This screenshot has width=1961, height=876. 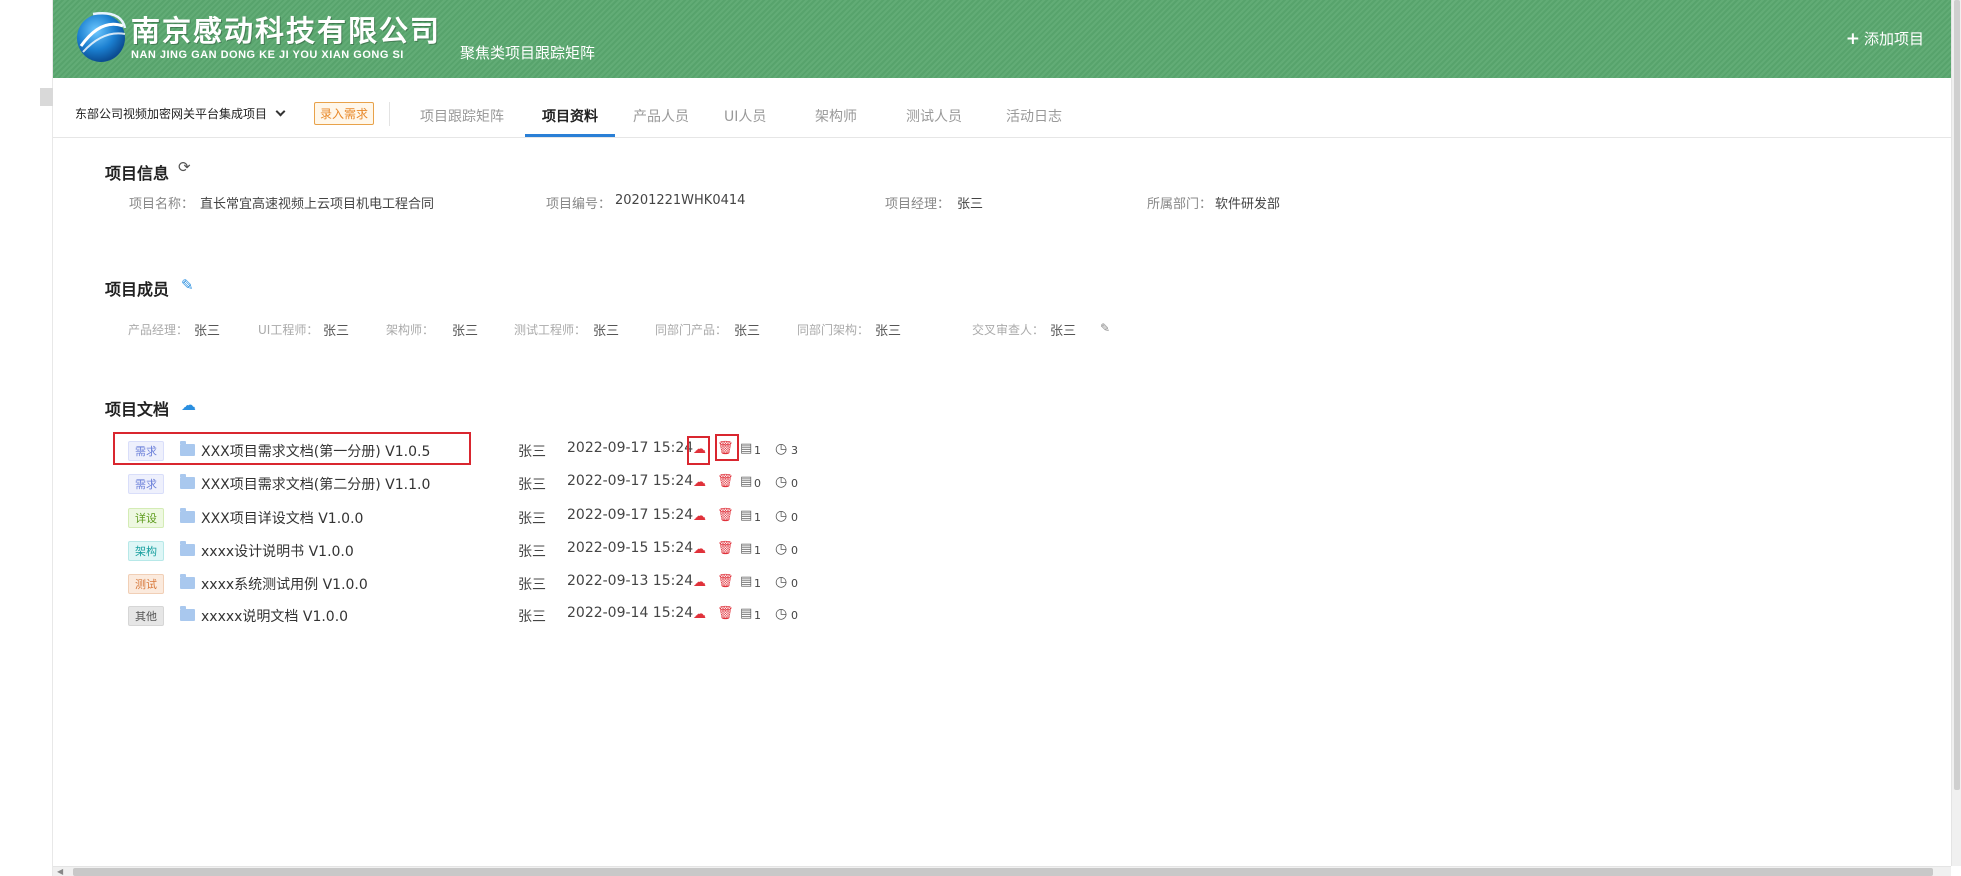 I want to click on doc-time: 2022-09-15 15:24, so click(x=630, y=548).